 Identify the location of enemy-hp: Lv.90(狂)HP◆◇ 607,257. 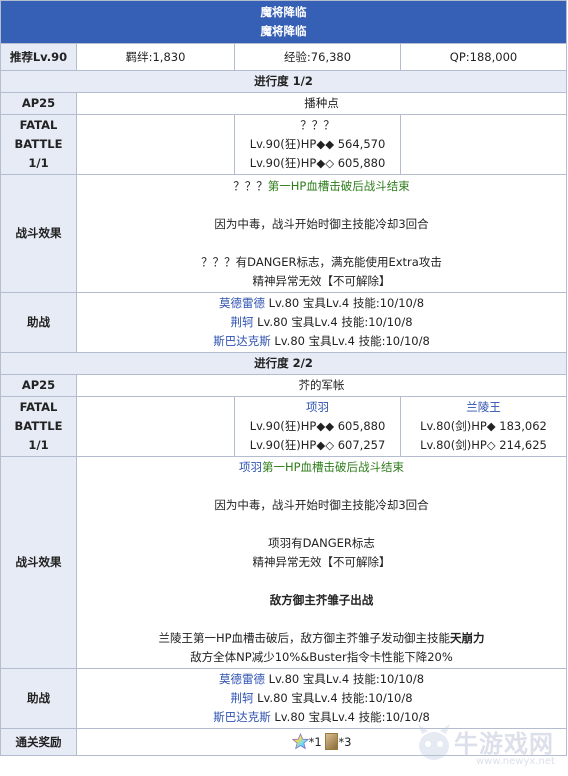
(317, 445).